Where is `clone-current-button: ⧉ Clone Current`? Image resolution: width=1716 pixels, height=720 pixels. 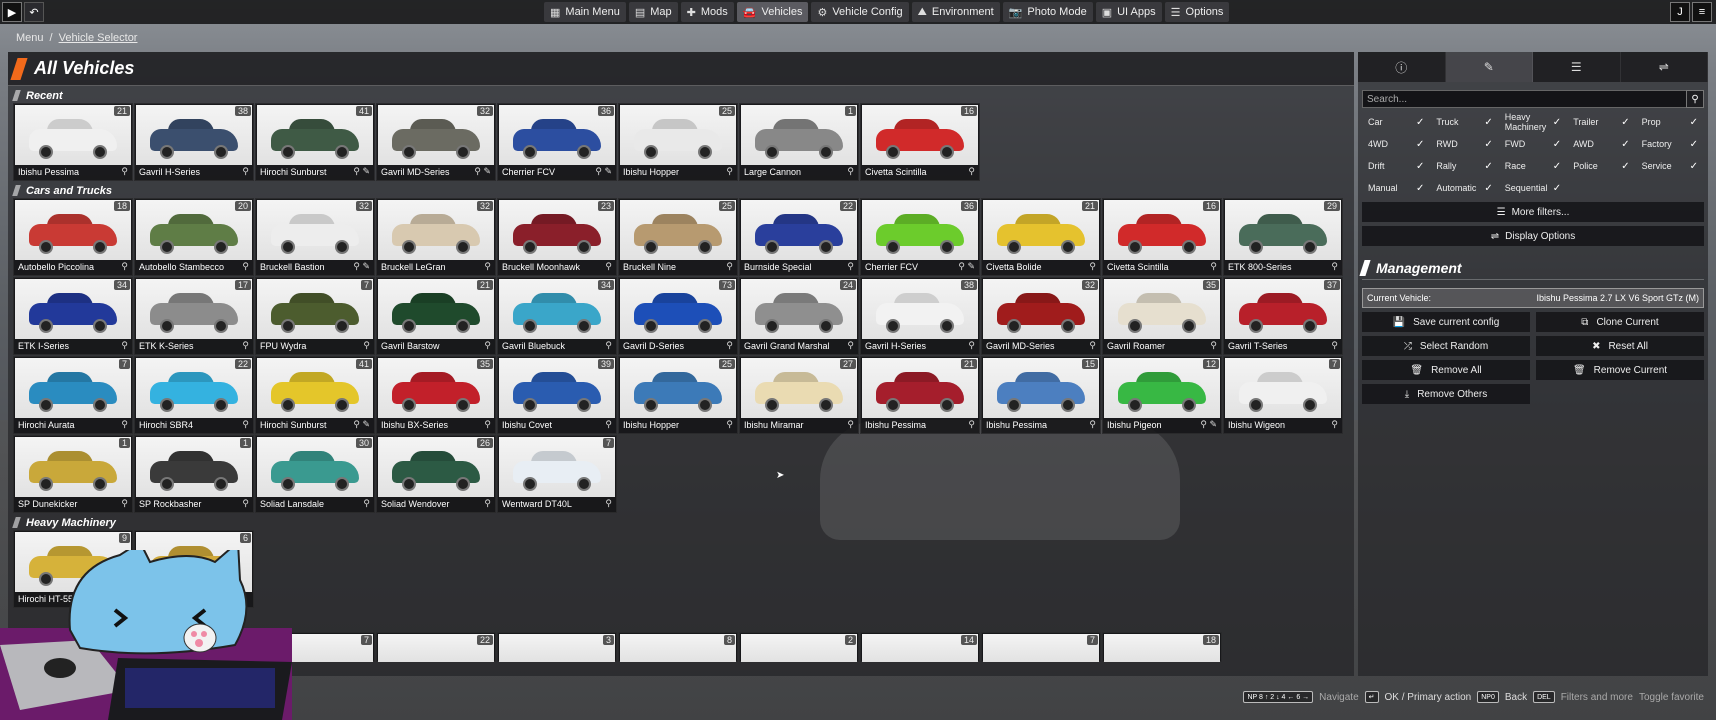
clone-current-button: ⧉ Clone Current is located at coordinates (1620, 322).